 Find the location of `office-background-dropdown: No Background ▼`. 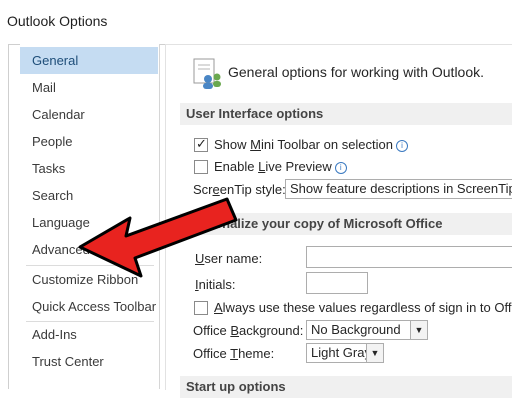

office-background-dropdown: No Background ▼ is located at coordinates (367, 330).